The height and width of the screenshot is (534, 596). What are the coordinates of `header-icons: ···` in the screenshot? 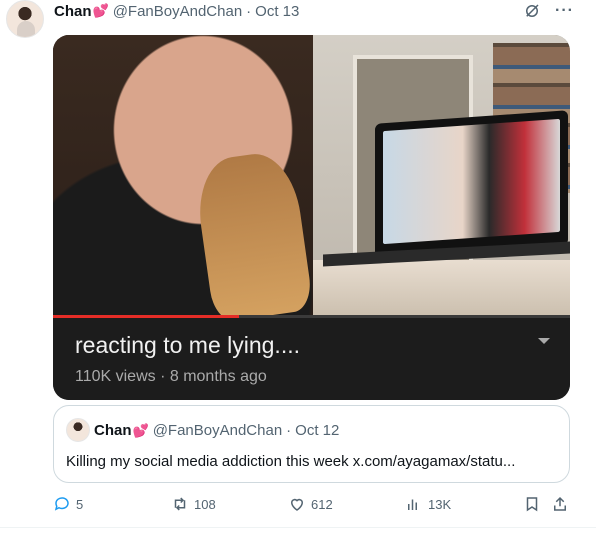 It's located at (548, 11).